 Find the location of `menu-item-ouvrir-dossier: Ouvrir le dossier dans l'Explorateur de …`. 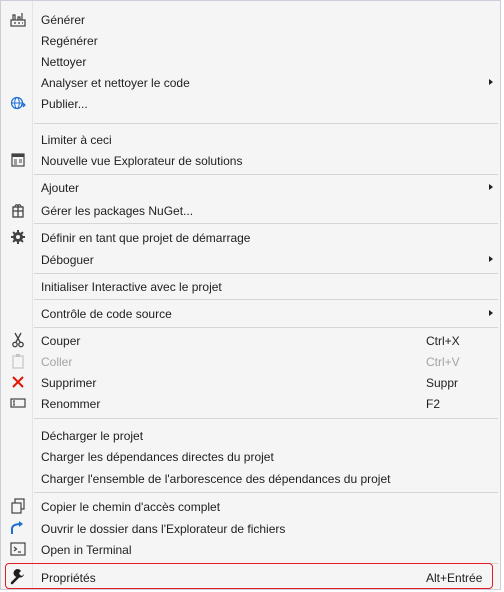

menu-item-ouvrir-dossier: Ouvrir le dossier dans l'Explorateur de … is located at coordinates (250, 528).